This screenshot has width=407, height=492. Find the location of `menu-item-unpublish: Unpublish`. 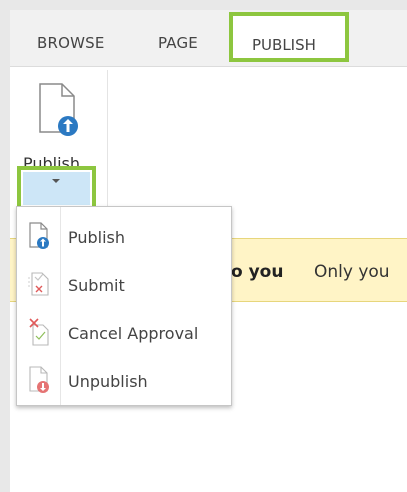

menu-item-unpublish: Unpublish is located at coordinates (124, 380).